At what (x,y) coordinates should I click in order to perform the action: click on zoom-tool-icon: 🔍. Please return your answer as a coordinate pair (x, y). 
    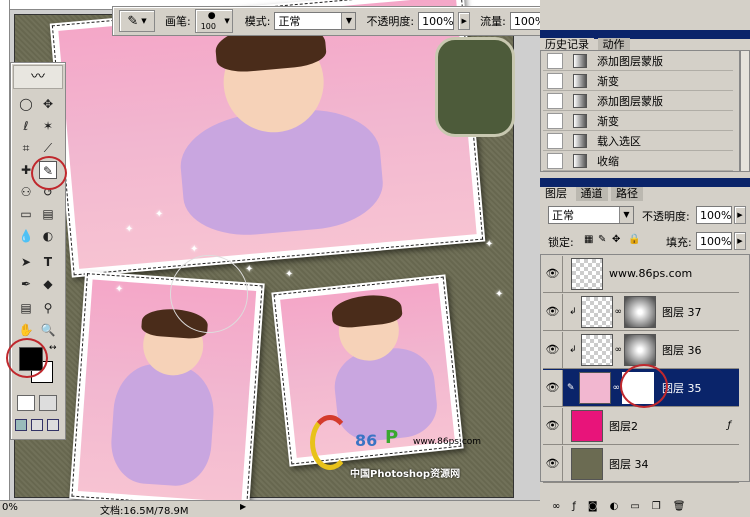
    Looking at the image, I should click on (48, 330).